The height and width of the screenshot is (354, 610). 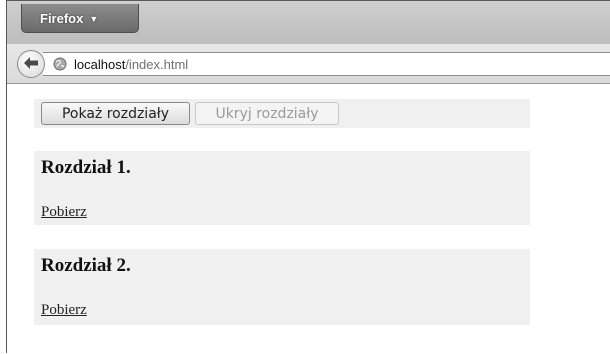 I want to click on back-button, so click(x=31, y=64).